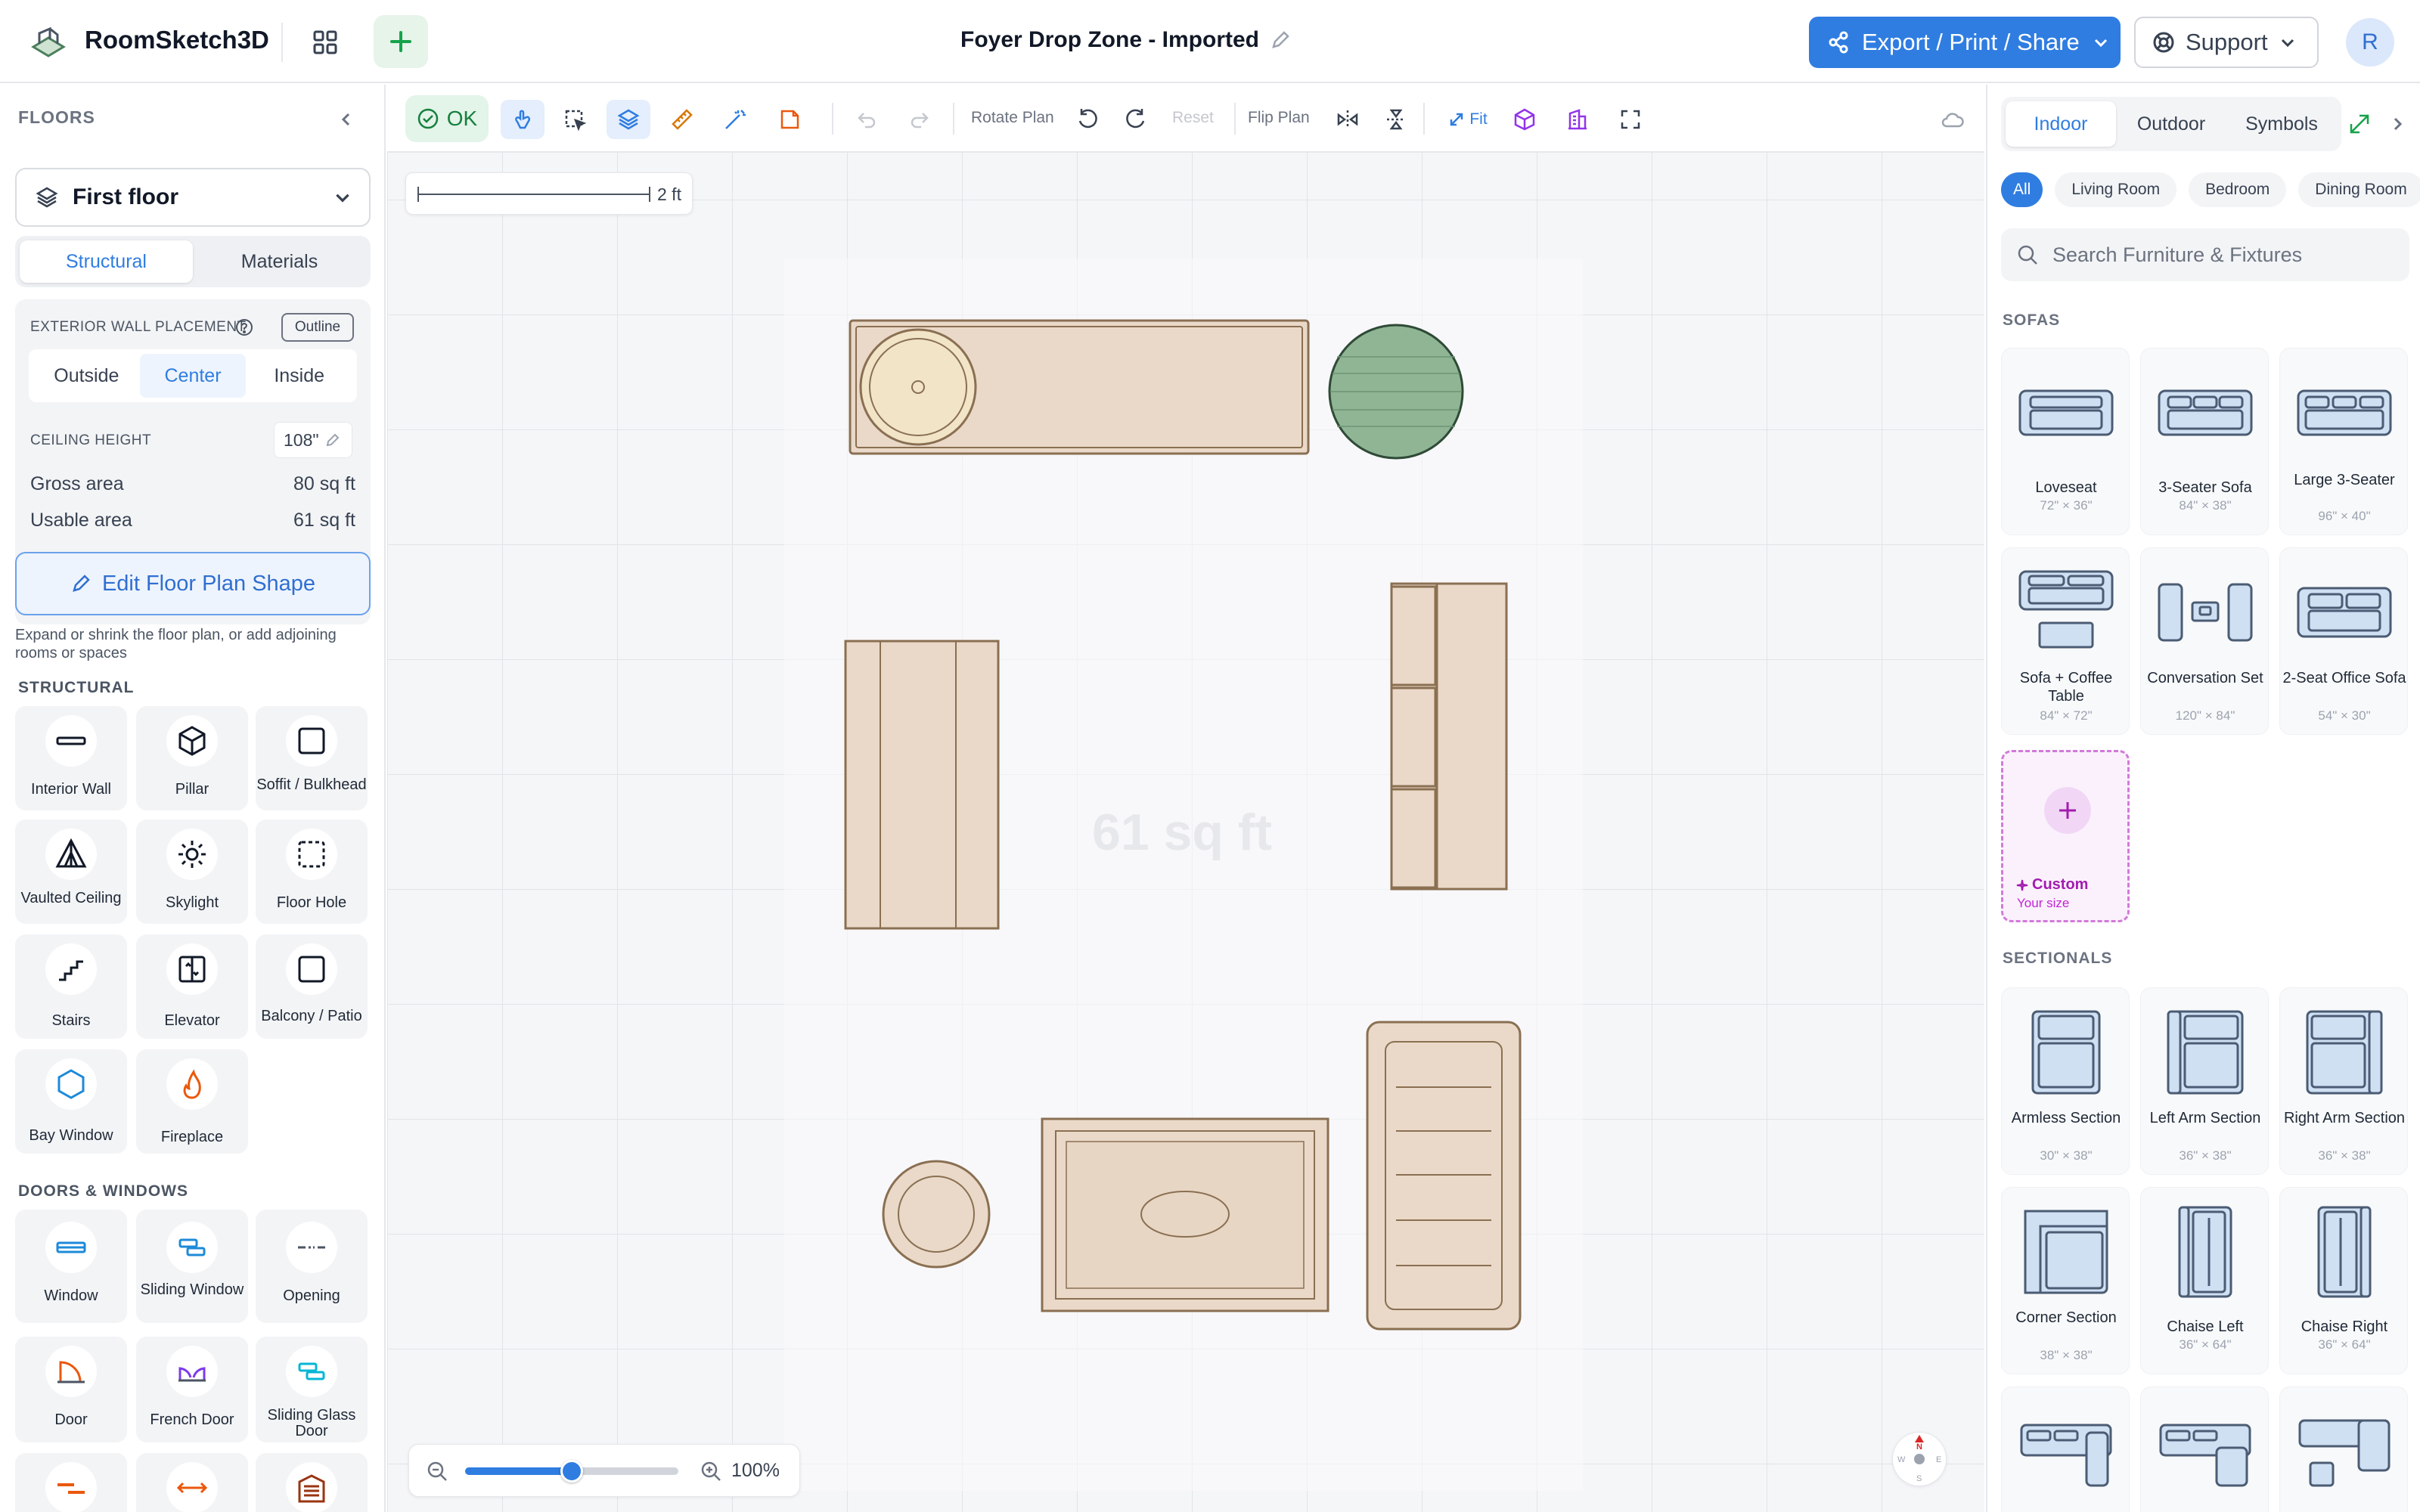 The width and height of the screenshot is (2420, 1512). I want to click on undo-icon, so click(867, 119).